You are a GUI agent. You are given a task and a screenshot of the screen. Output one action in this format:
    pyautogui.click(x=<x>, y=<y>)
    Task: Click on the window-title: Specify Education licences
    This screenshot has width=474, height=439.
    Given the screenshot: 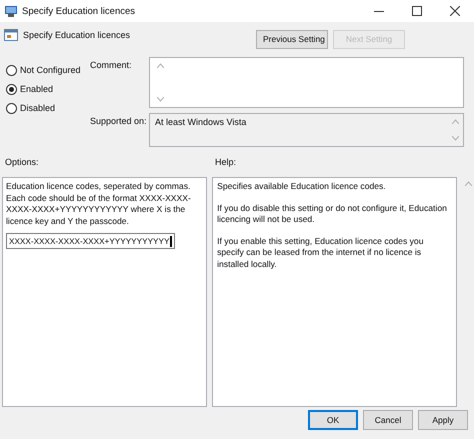 What is the action you would take?
    pyautogui.click(x=79, y=11)
    